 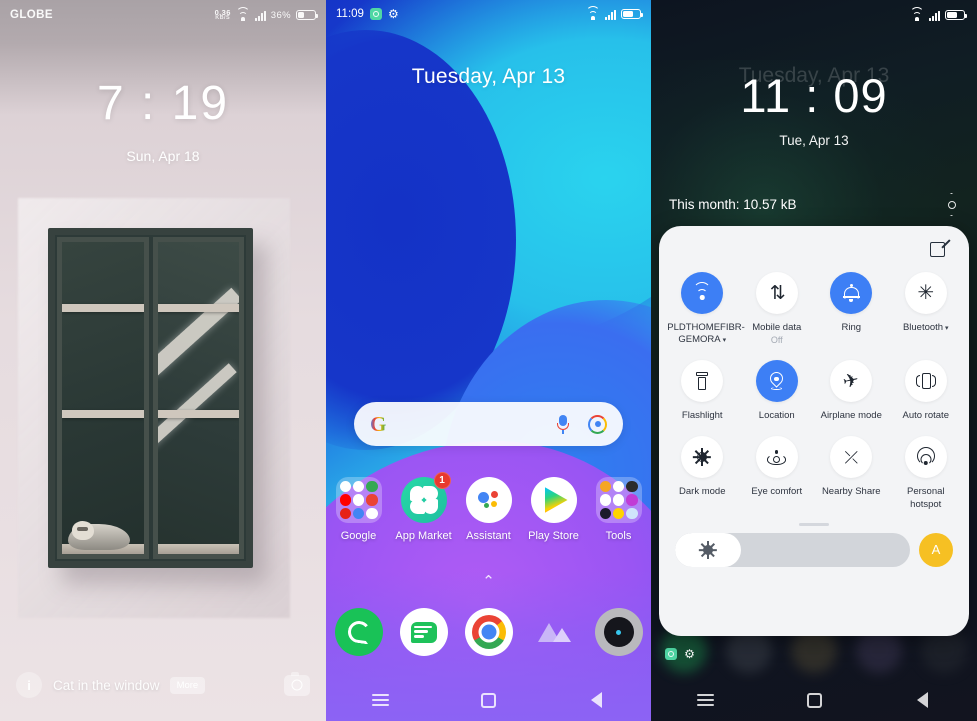 I want to click on lockscreen-time: 7 : 19, so click(x=163, y=103).